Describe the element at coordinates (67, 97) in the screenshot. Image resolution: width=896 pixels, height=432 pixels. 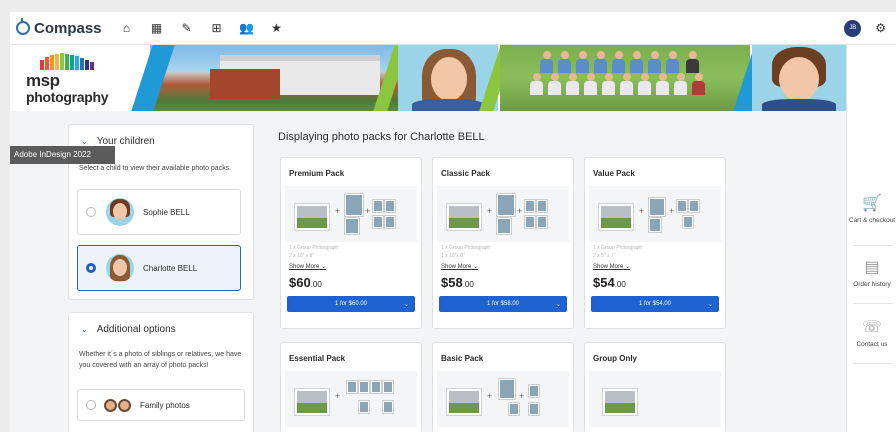
I see `msp-brand-line2: photography` at that location.